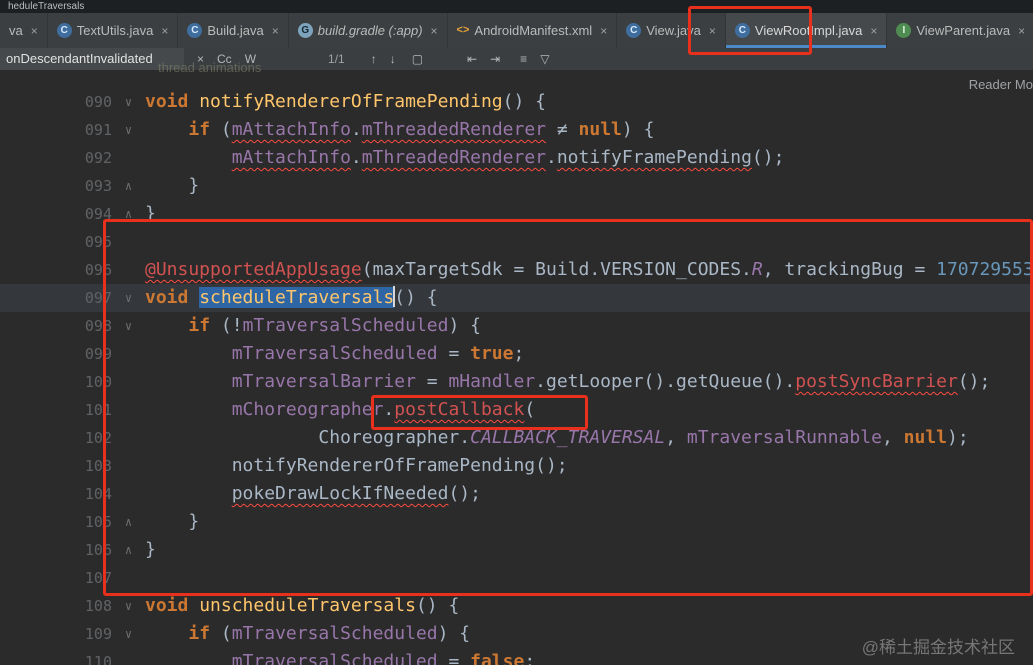  What do you see at coordinates (56, 494) in the screenshot?
I see `line-number: 104` at bounding box center [56, 494].